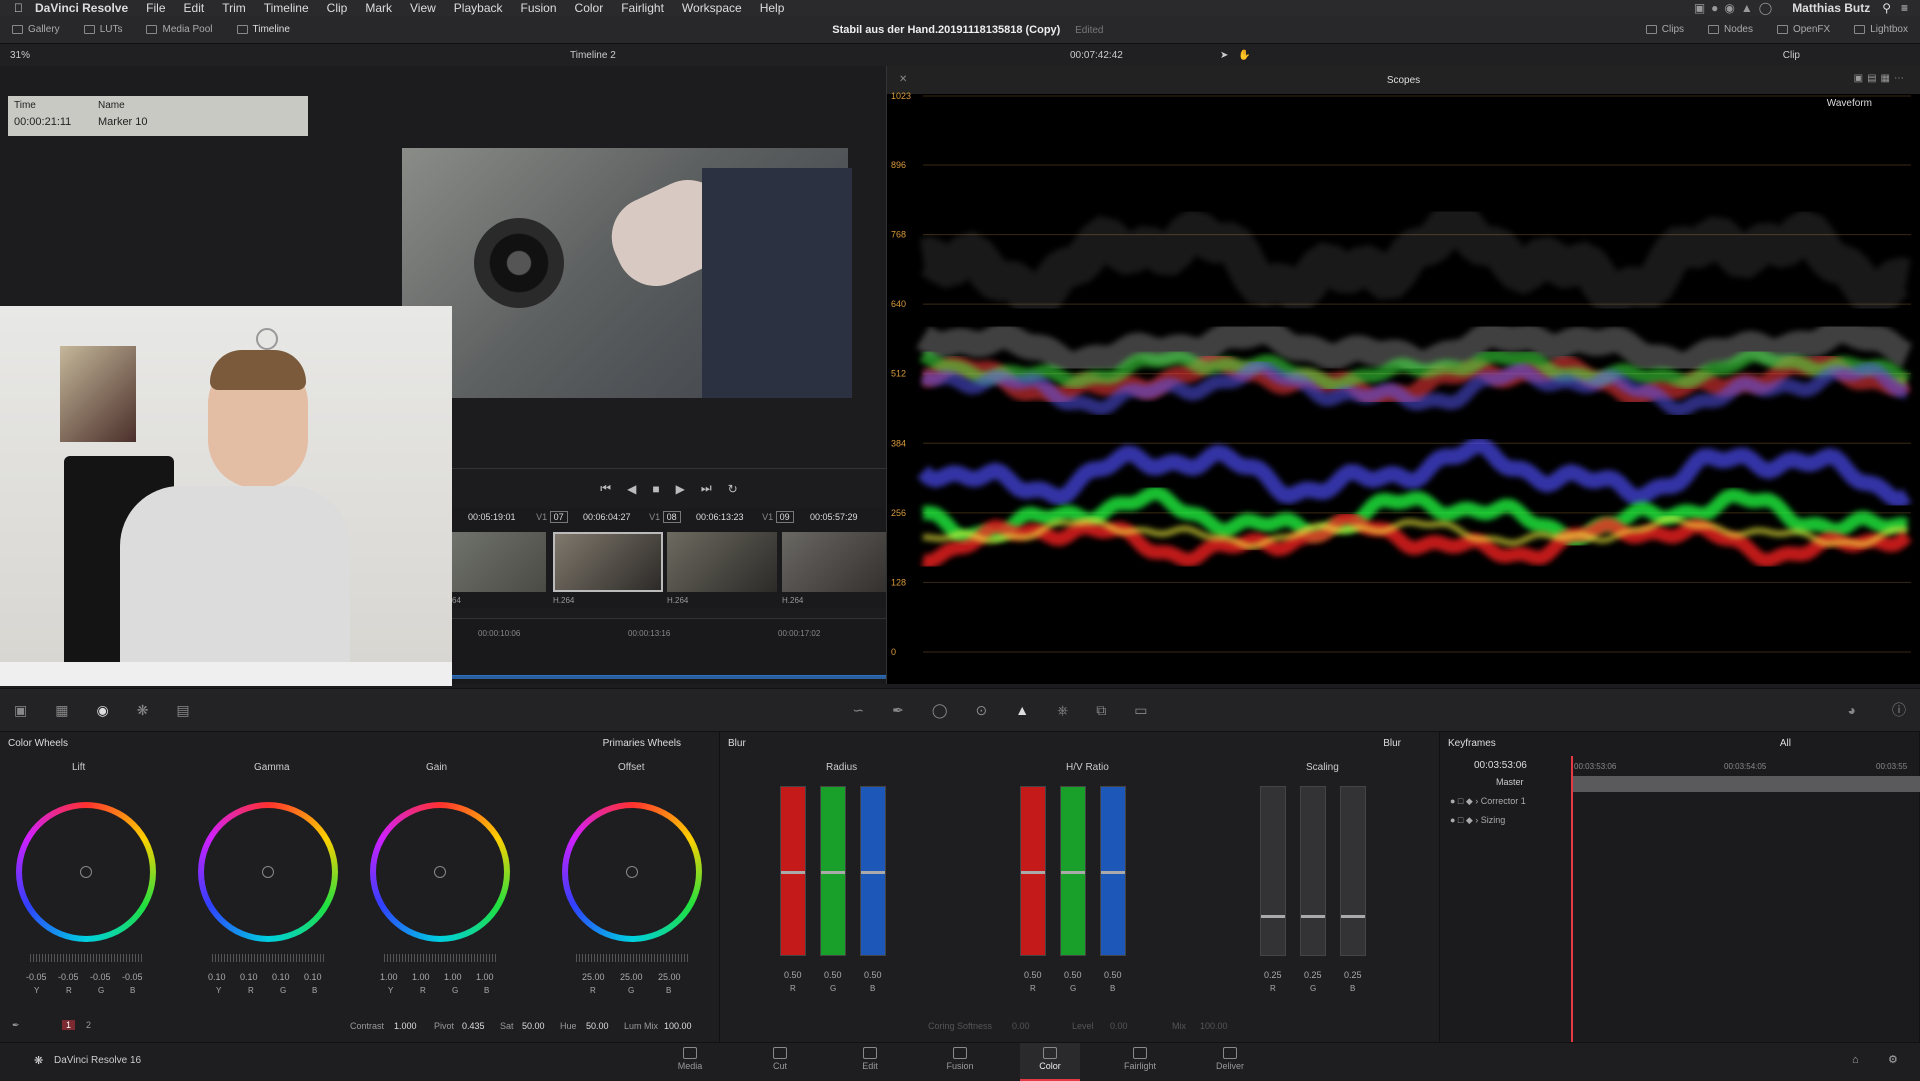 The image size is (1920, 1081). Describe the element at coordinates (1244, 55) in the screenshot. I see `hand-icon: ✋` at that location.